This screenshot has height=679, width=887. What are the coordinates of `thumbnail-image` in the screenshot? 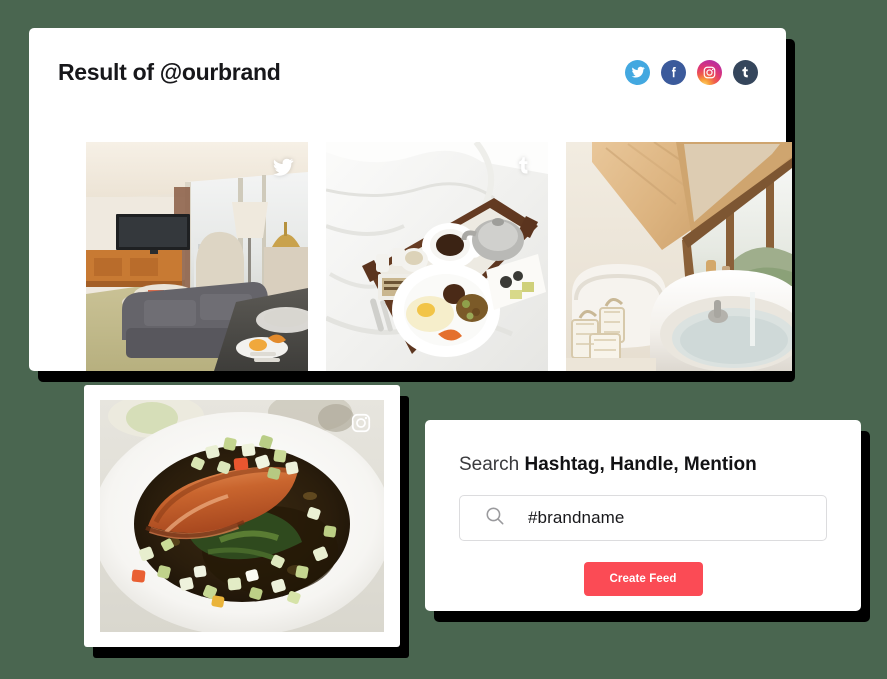 It's located at (679, 256).